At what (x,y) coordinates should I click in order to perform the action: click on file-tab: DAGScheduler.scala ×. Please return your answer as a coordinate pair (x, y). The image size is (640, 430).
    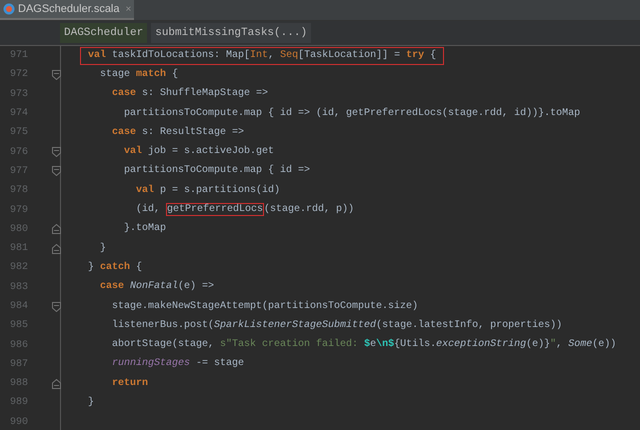
    Looking at the image, I should click on (67, 10).